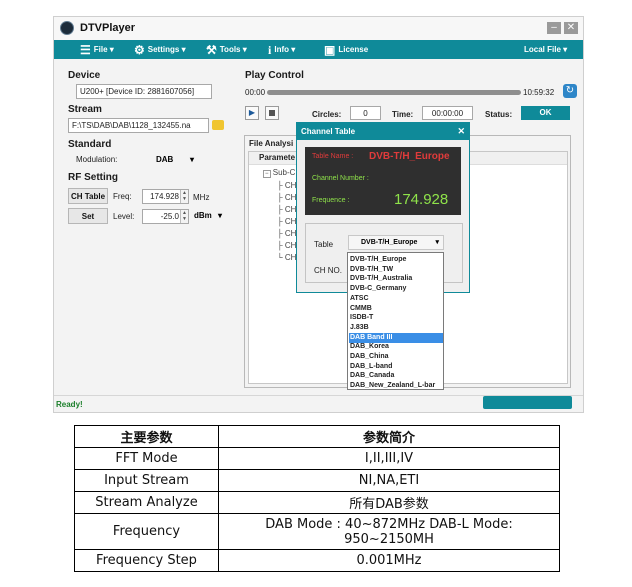 The width and height of the screenshot is (632, 587). I want to click on set-button: Set, so click(88, 216).